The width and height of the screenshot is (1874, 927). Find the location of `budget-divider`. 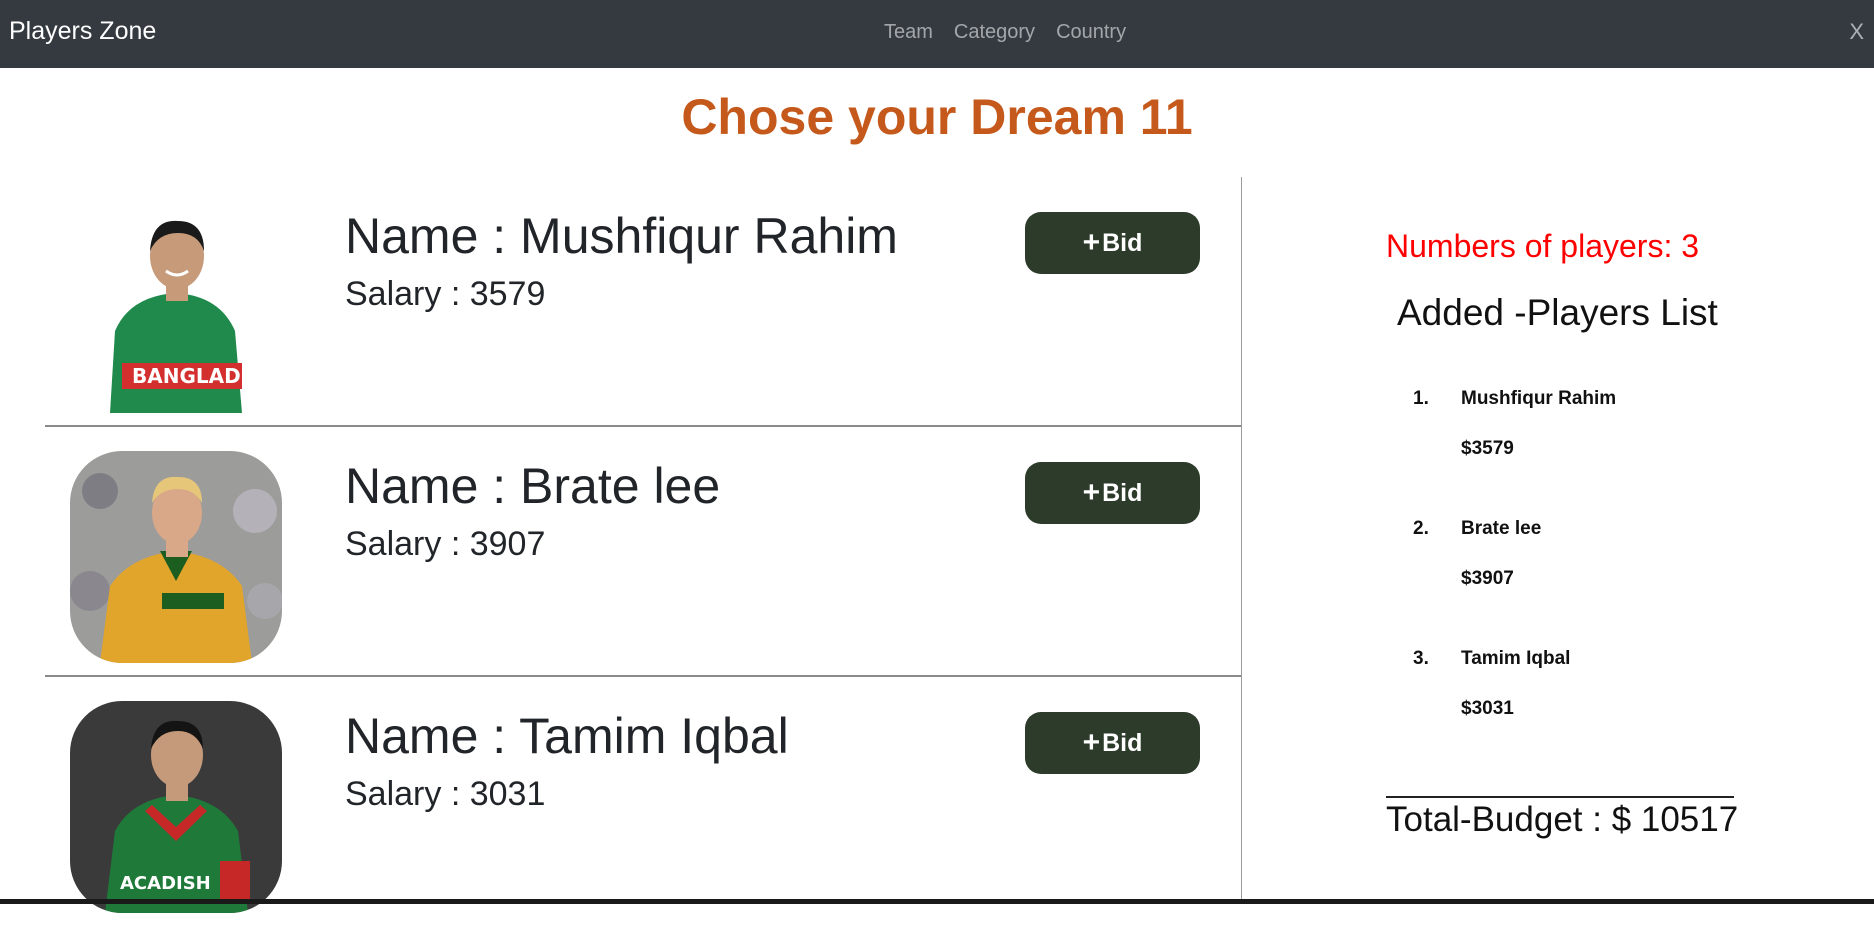

budget-divider is located at coordinates (1560, 797).